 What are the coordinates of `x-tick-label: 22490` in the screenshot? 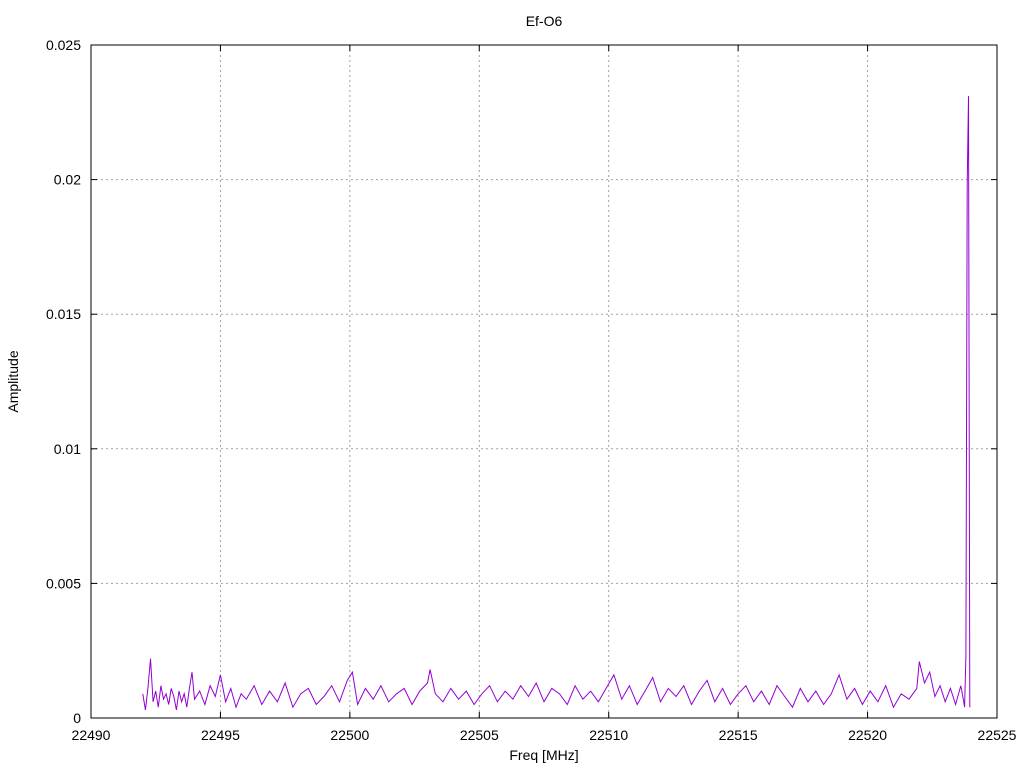 It's located at (91, 735).